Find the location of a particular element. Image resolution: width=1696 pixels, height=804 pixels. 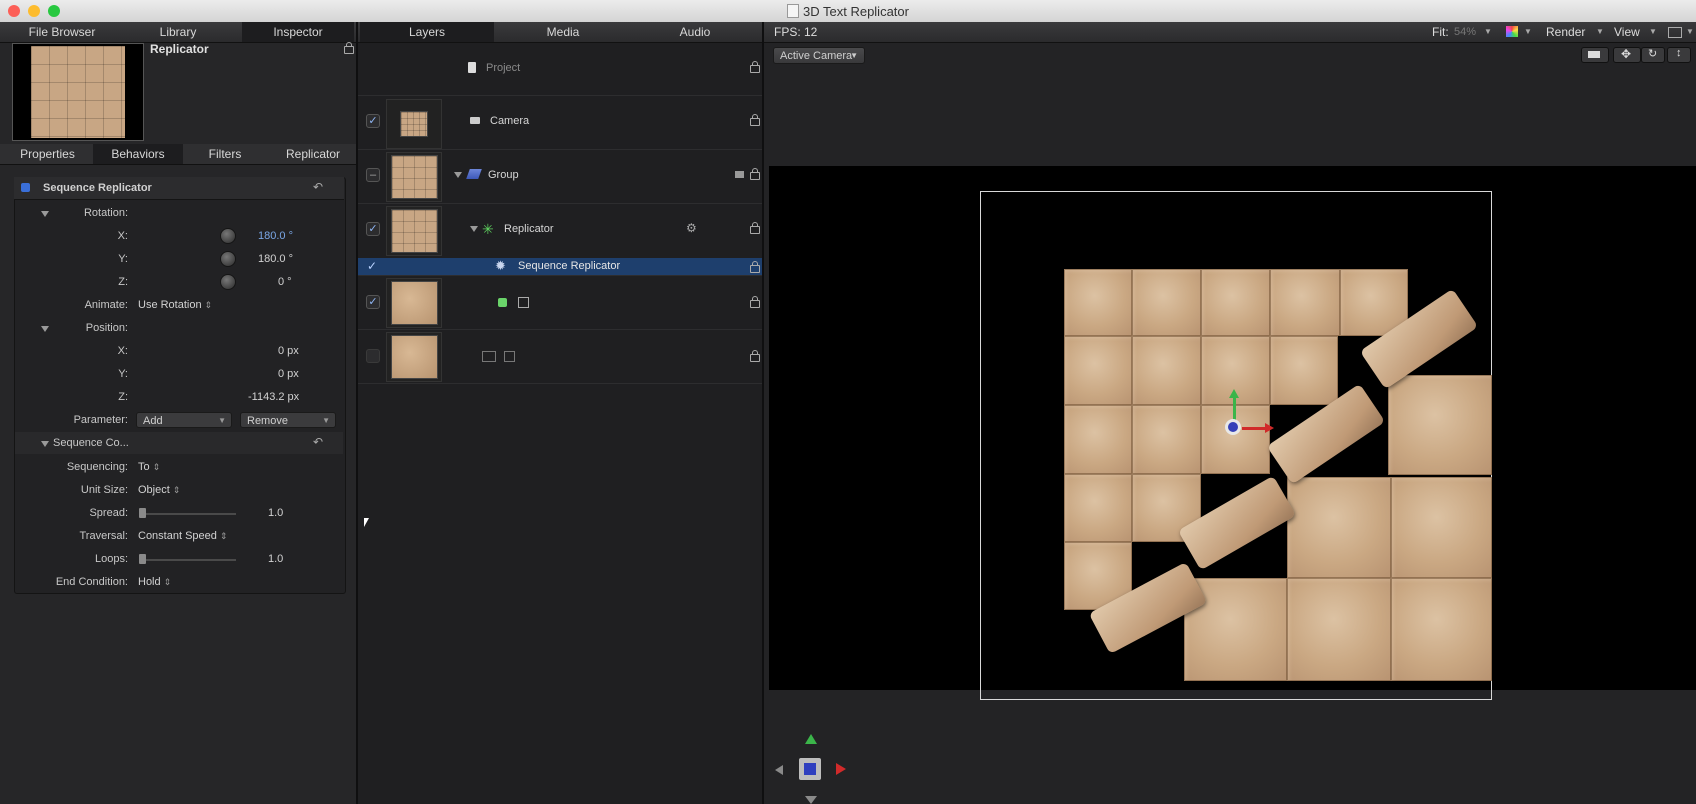

position-y-value: 0 px is located at coordinates (288, 374).